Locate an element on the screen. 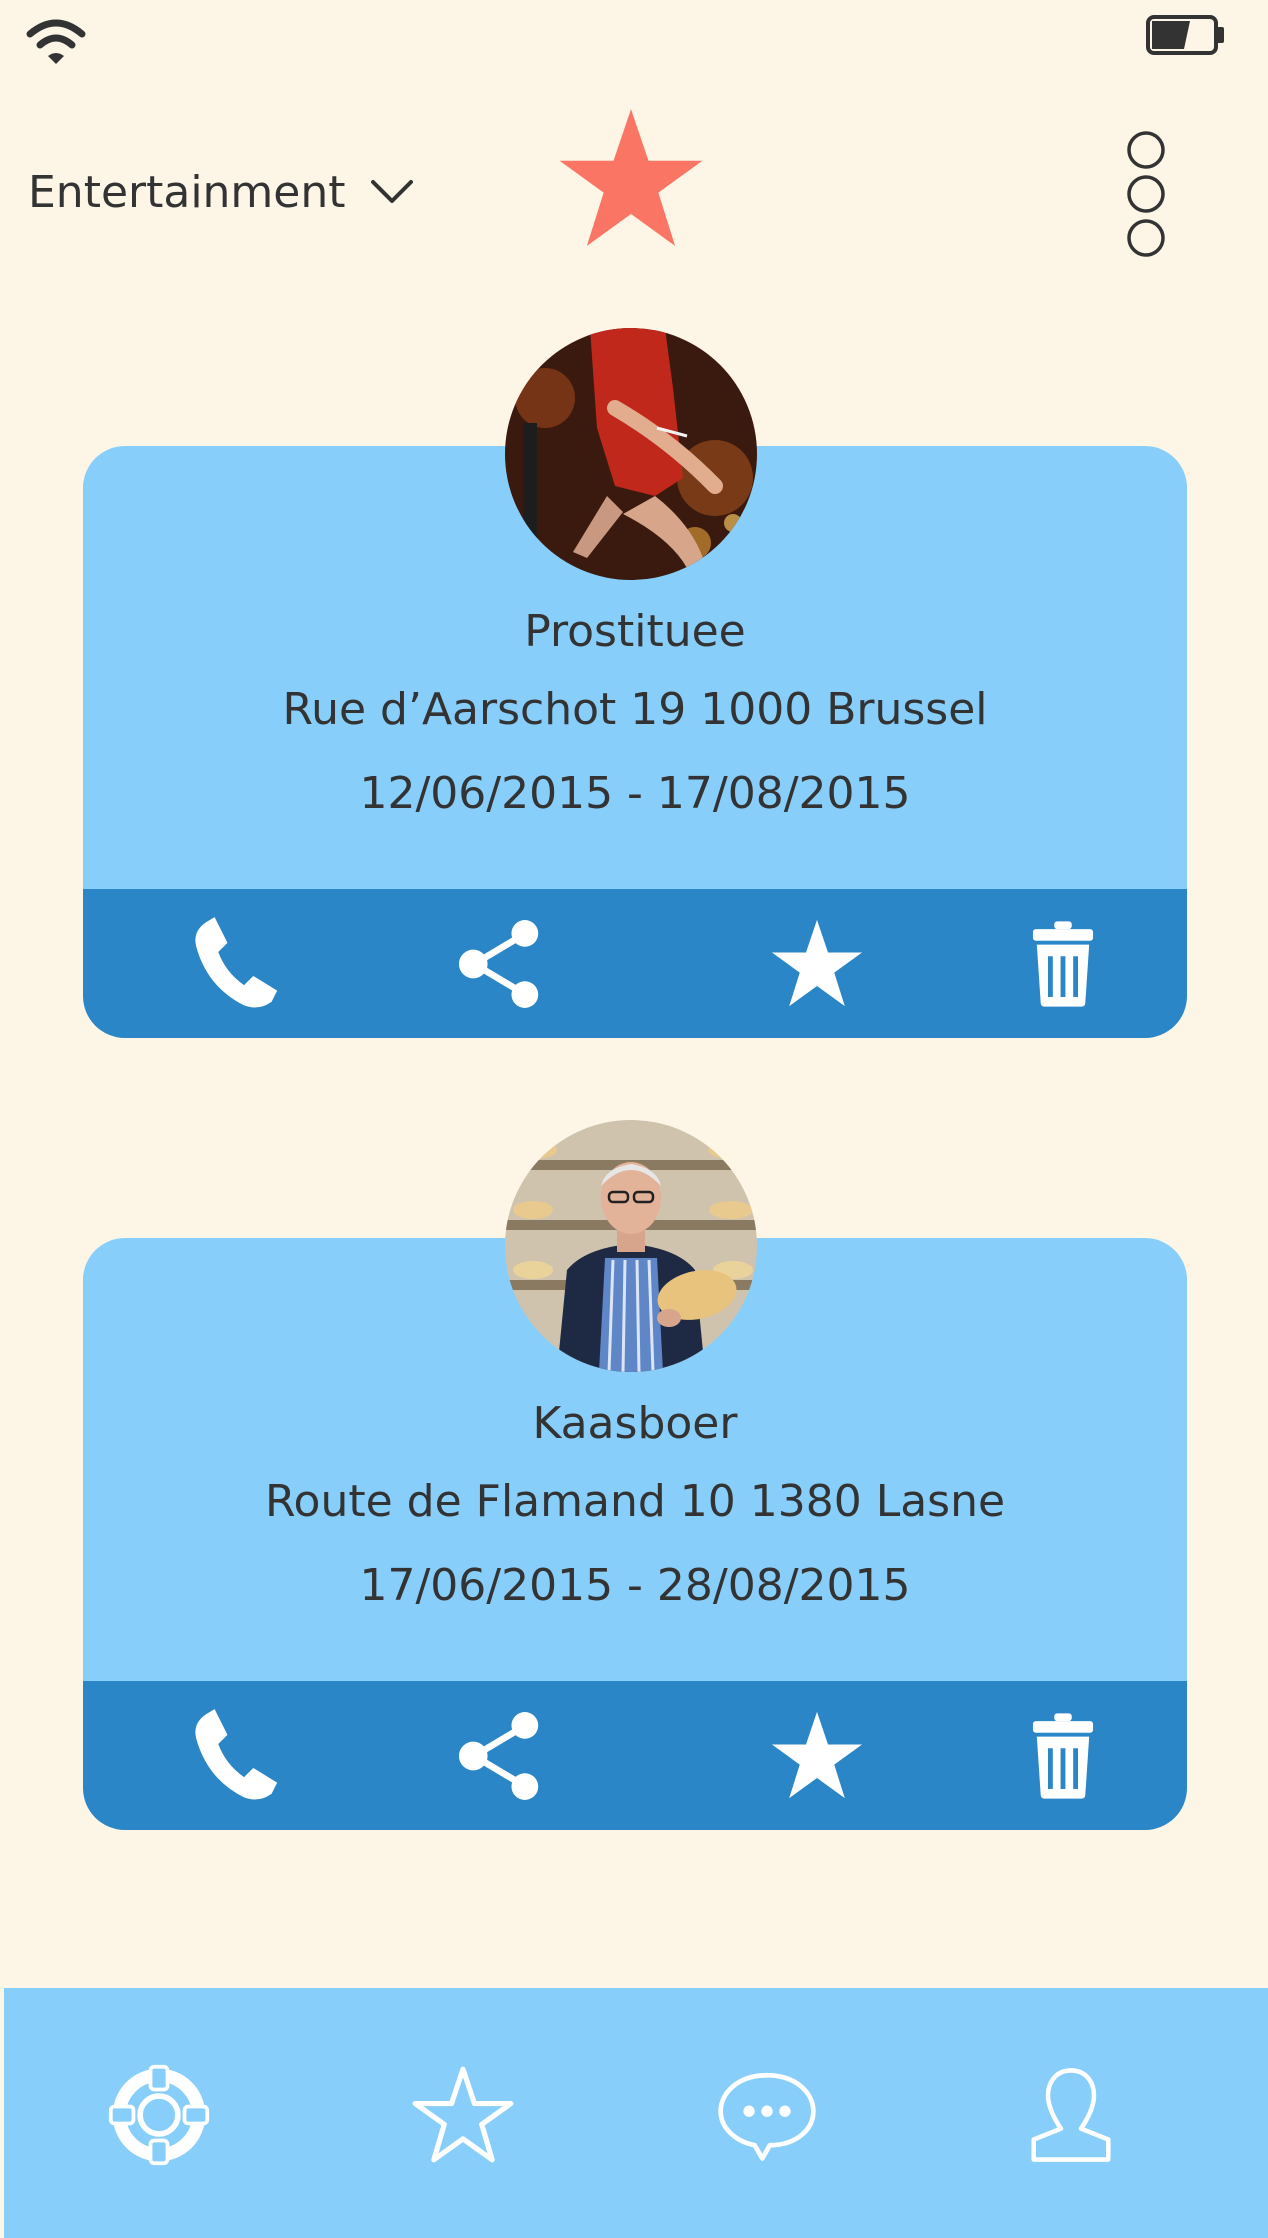  wifi-icon is located at coordinates (56, 41).